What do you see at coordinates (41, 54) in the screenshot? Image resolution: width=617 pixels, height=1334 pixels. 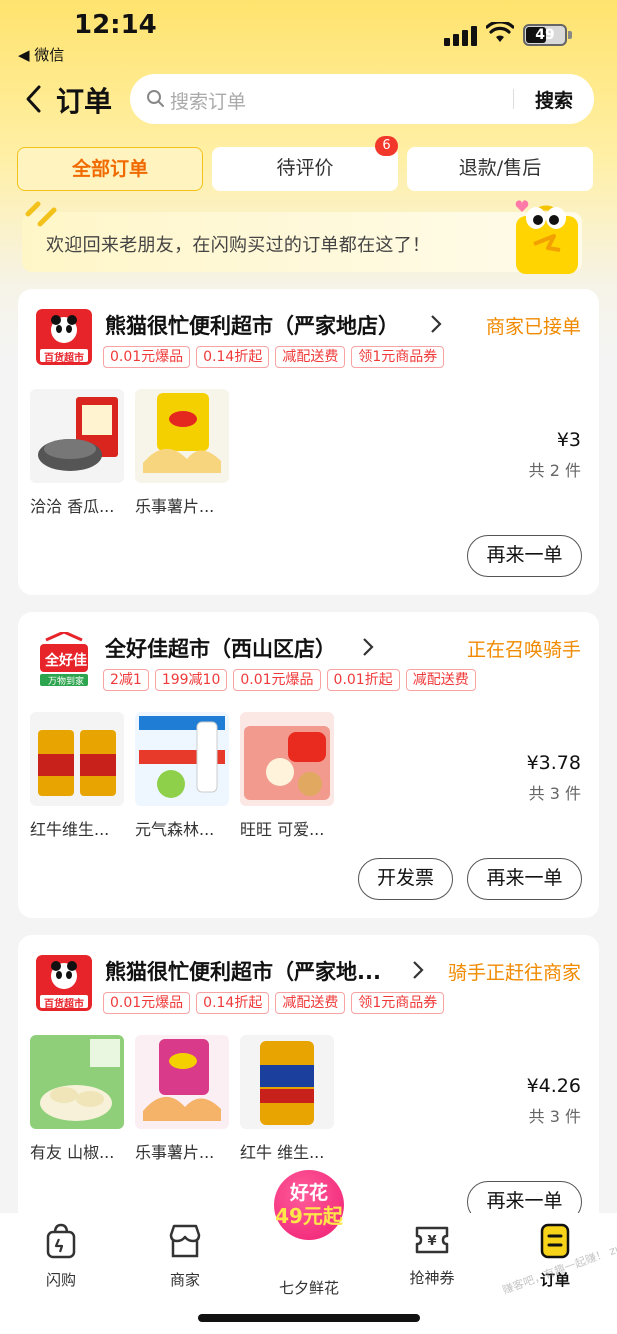 I see `back-to-wechat: ◀ 微信` at bounding box center [41, 54].